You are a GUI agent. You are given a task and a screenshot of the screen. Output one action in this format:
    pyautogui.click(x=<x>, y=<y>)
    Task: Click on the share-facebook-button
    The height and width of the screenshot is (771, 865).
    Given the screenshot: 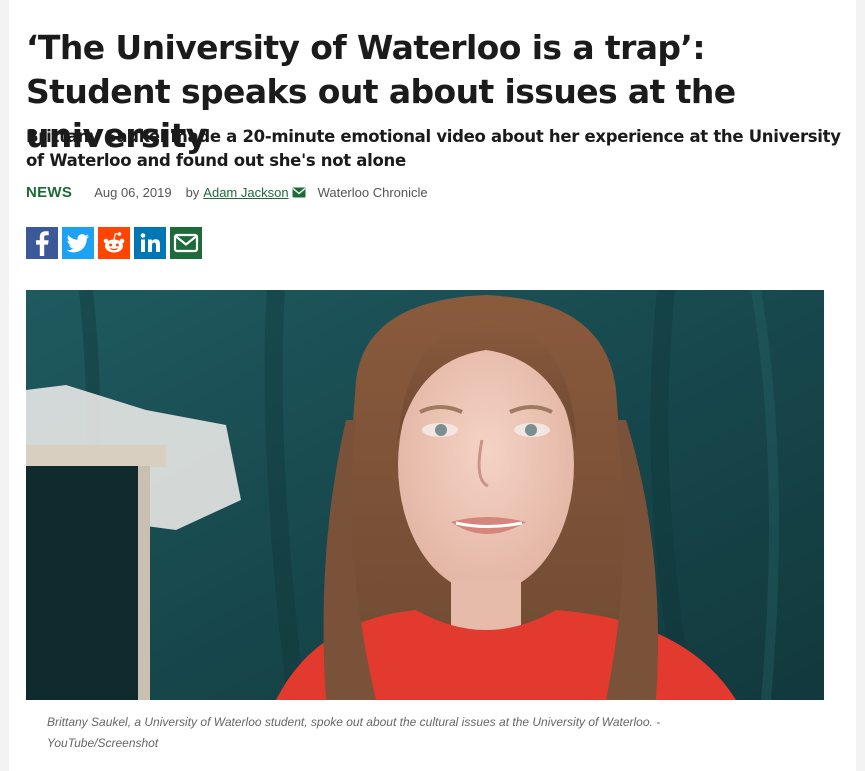 What is the action you would take?
    pyautogui.click(x=42, y=243)
    